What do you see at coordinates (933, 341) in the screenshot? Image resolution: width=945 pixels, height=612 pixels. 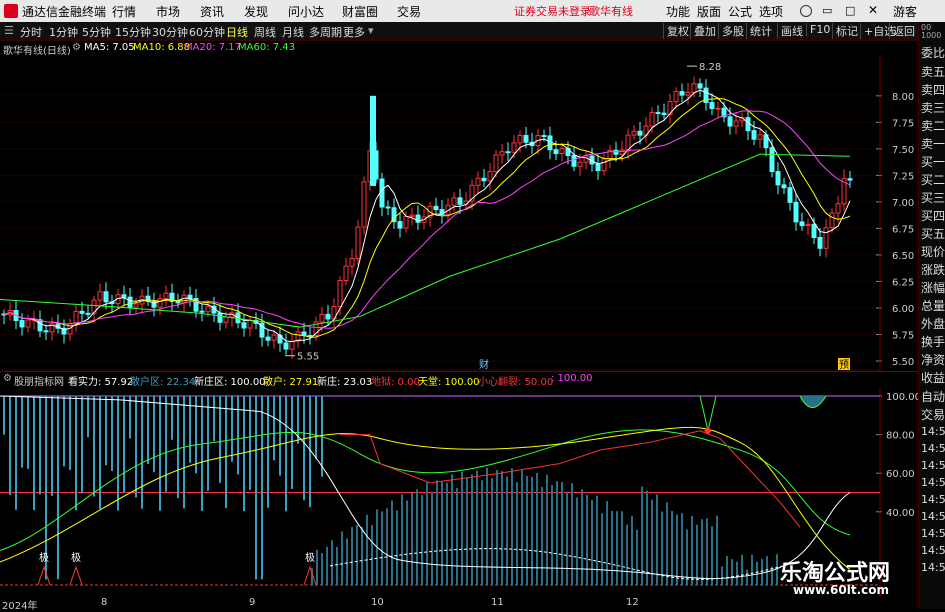 I see `panel-turnover: 换手` at bounding box center [933, 341].